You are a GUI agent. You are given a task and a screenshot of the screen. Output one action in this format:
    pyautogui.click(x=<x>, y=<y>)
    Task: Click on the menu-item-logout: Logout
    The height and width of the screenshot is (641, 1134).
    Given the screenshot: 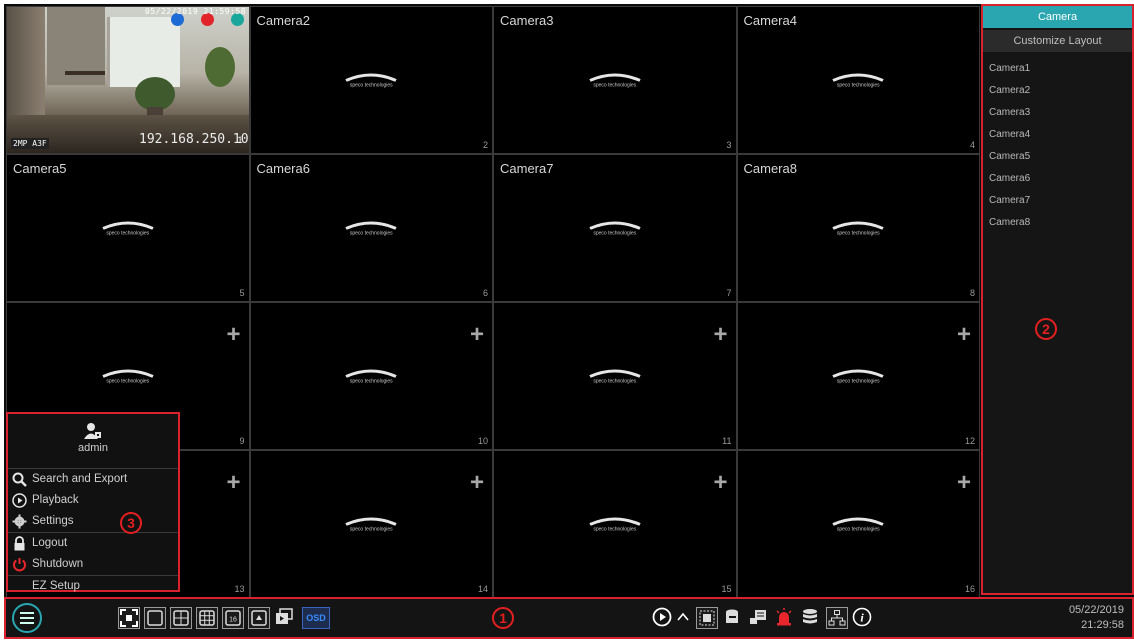 What is the action you would take?
    pyautogui.click(x=93, y=543)
    